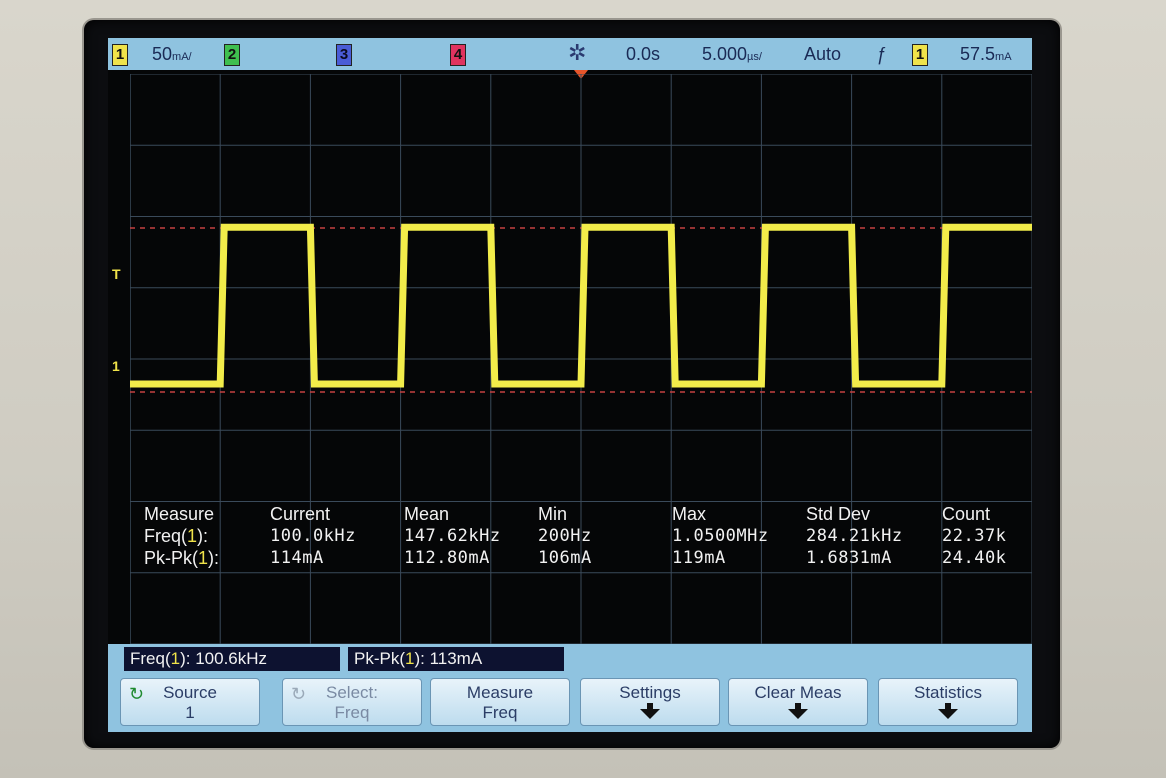  Describe the element at coordinates (116, 274) in the screenshot. I see `trigger-level-marker: T` at that location.